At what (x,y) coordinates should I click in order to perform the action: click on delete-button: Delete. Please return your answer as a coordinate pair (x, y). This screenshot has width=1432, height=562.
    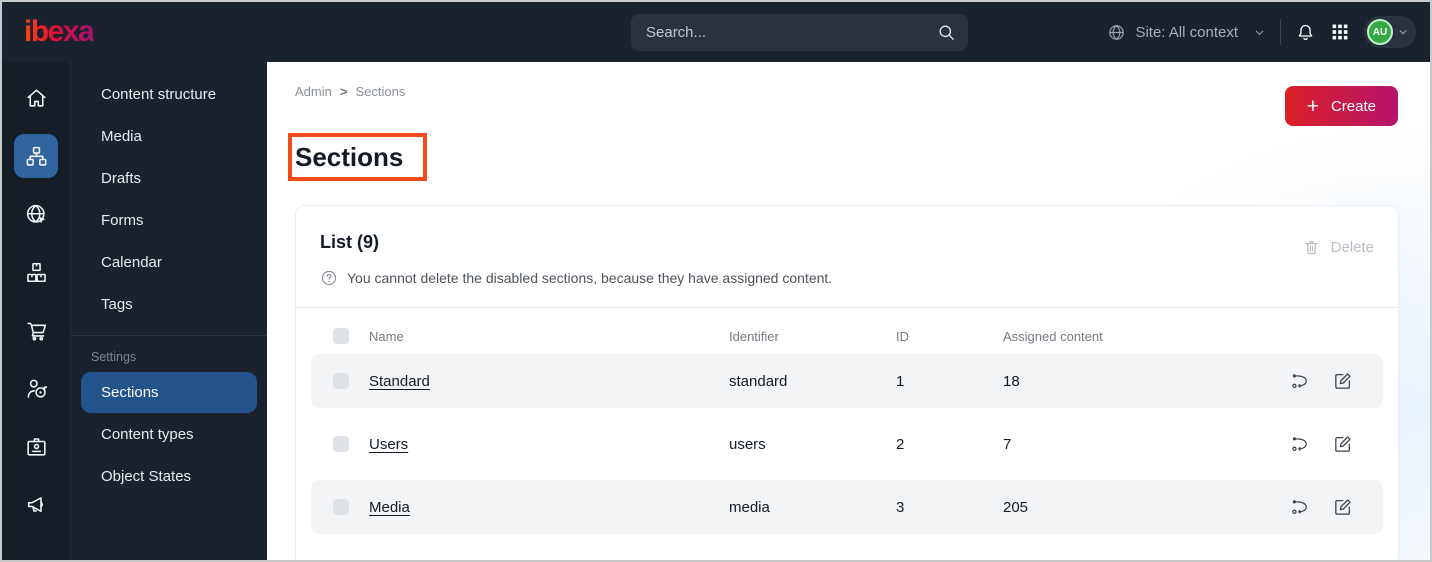
    Looking at the image, I should click on (1338, 243).